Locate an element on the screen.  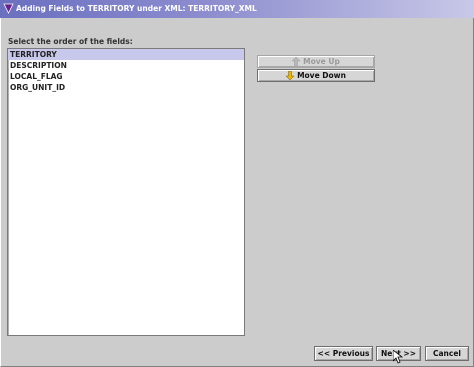
move-up-label: Move Up is located at coordinates (321, 61).